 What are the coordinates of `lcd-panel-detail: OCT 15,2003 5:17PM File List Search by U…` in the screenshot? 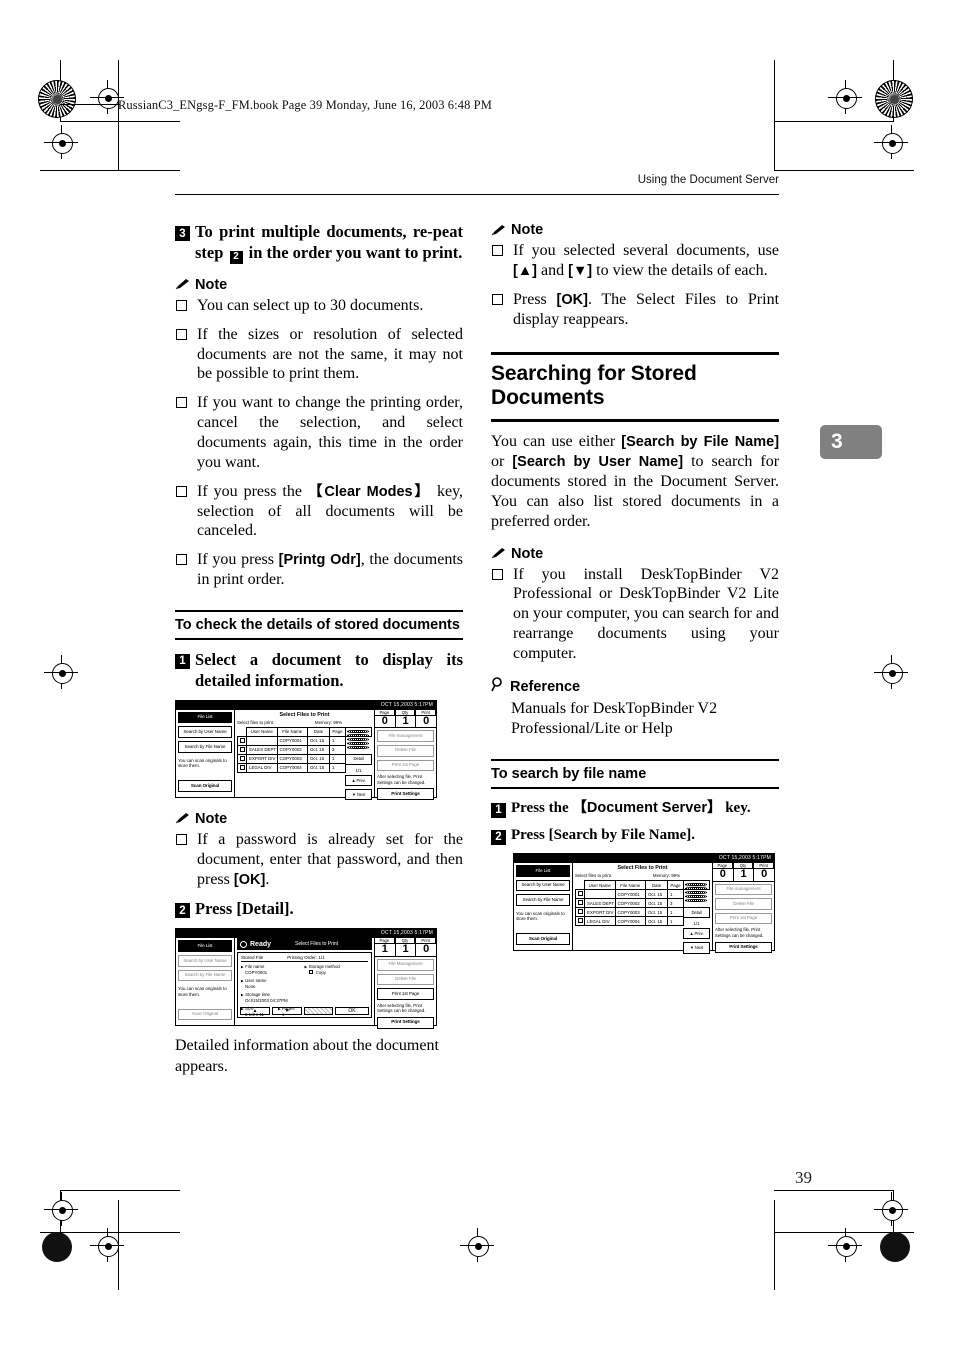 It's located at (306, 978).